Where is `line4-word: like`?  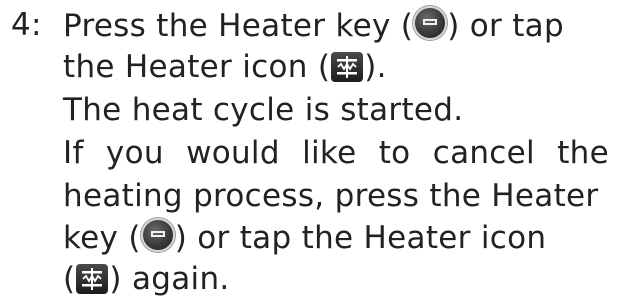
line4-word: like is located at coordinates (329, 153).